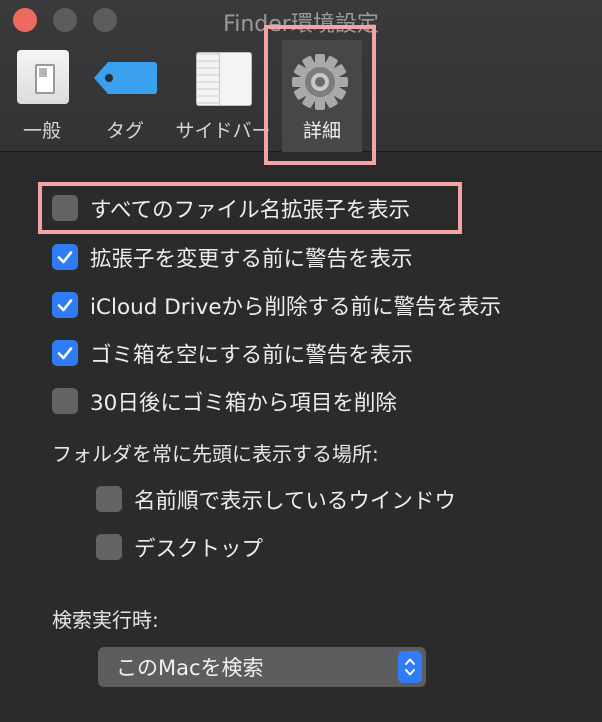  What do you see at coordinates (251, 259) in the screenshot?
I see `warn-extension-change-label: 拡張子を変更する前に警告を表示` at bounding box center [251, 259].